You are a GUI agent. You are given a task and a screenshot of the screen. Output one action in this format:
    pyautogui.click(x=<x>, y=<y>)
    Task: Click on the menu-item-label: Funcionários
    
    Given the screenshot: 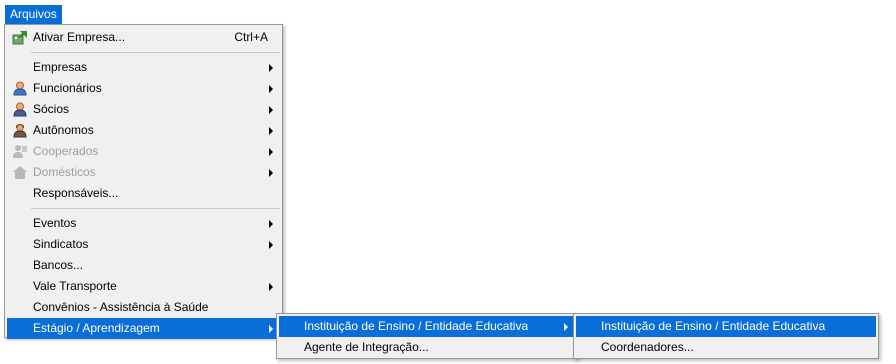 What is the action you would take?
    pyautogui.click(x=67, y=88)
    